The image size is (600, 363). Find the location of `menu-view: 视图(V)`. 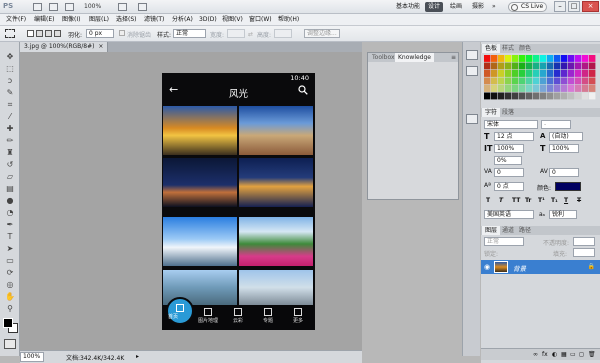

menu-view: 视图(V) is located at coordinates (232, 20).